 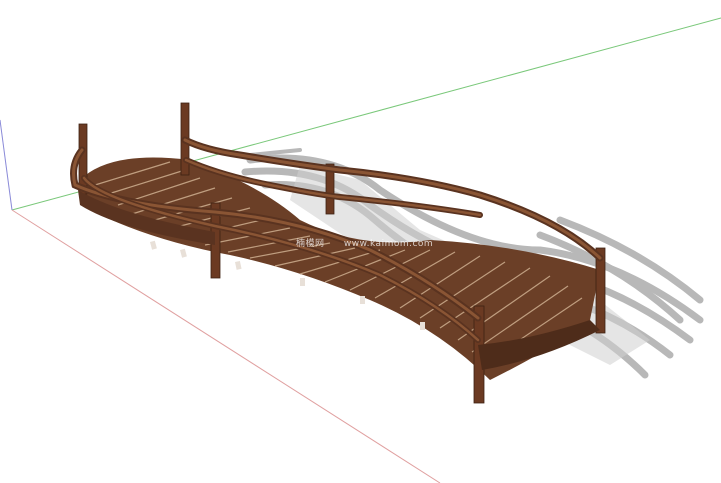 I want to click on blue-axis-line, so click(x=6, y=165).